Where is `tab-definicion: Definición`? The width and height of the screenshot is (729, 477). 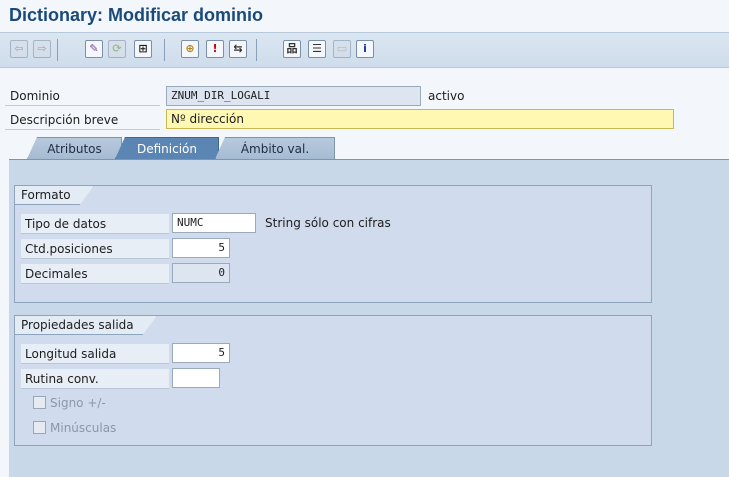 tab-definicion: Definición is located at coordinates (167, 148).